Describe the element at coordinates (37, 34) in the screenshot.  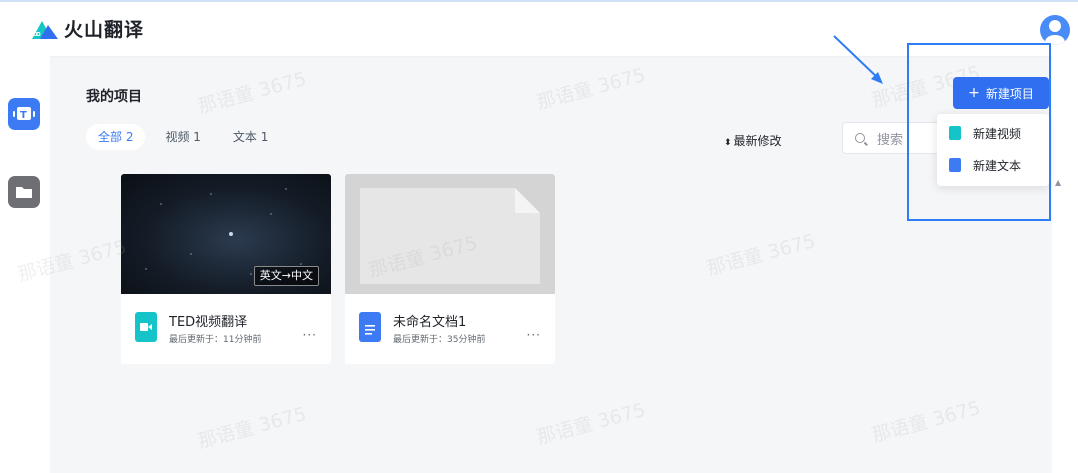
I see `svg-text: ꝏ` at that location.